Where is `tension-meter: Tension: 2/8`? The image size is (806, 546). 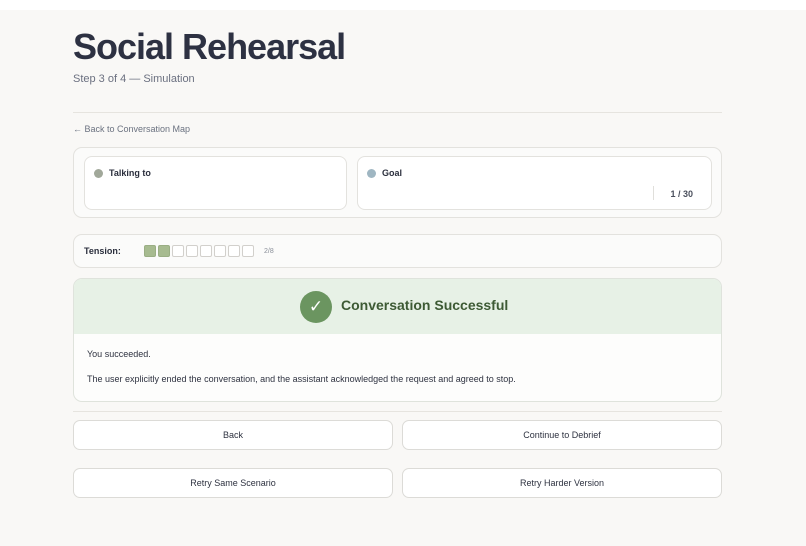 tension-meter: Tension: 2/8 is located at coordinates (397, 251).